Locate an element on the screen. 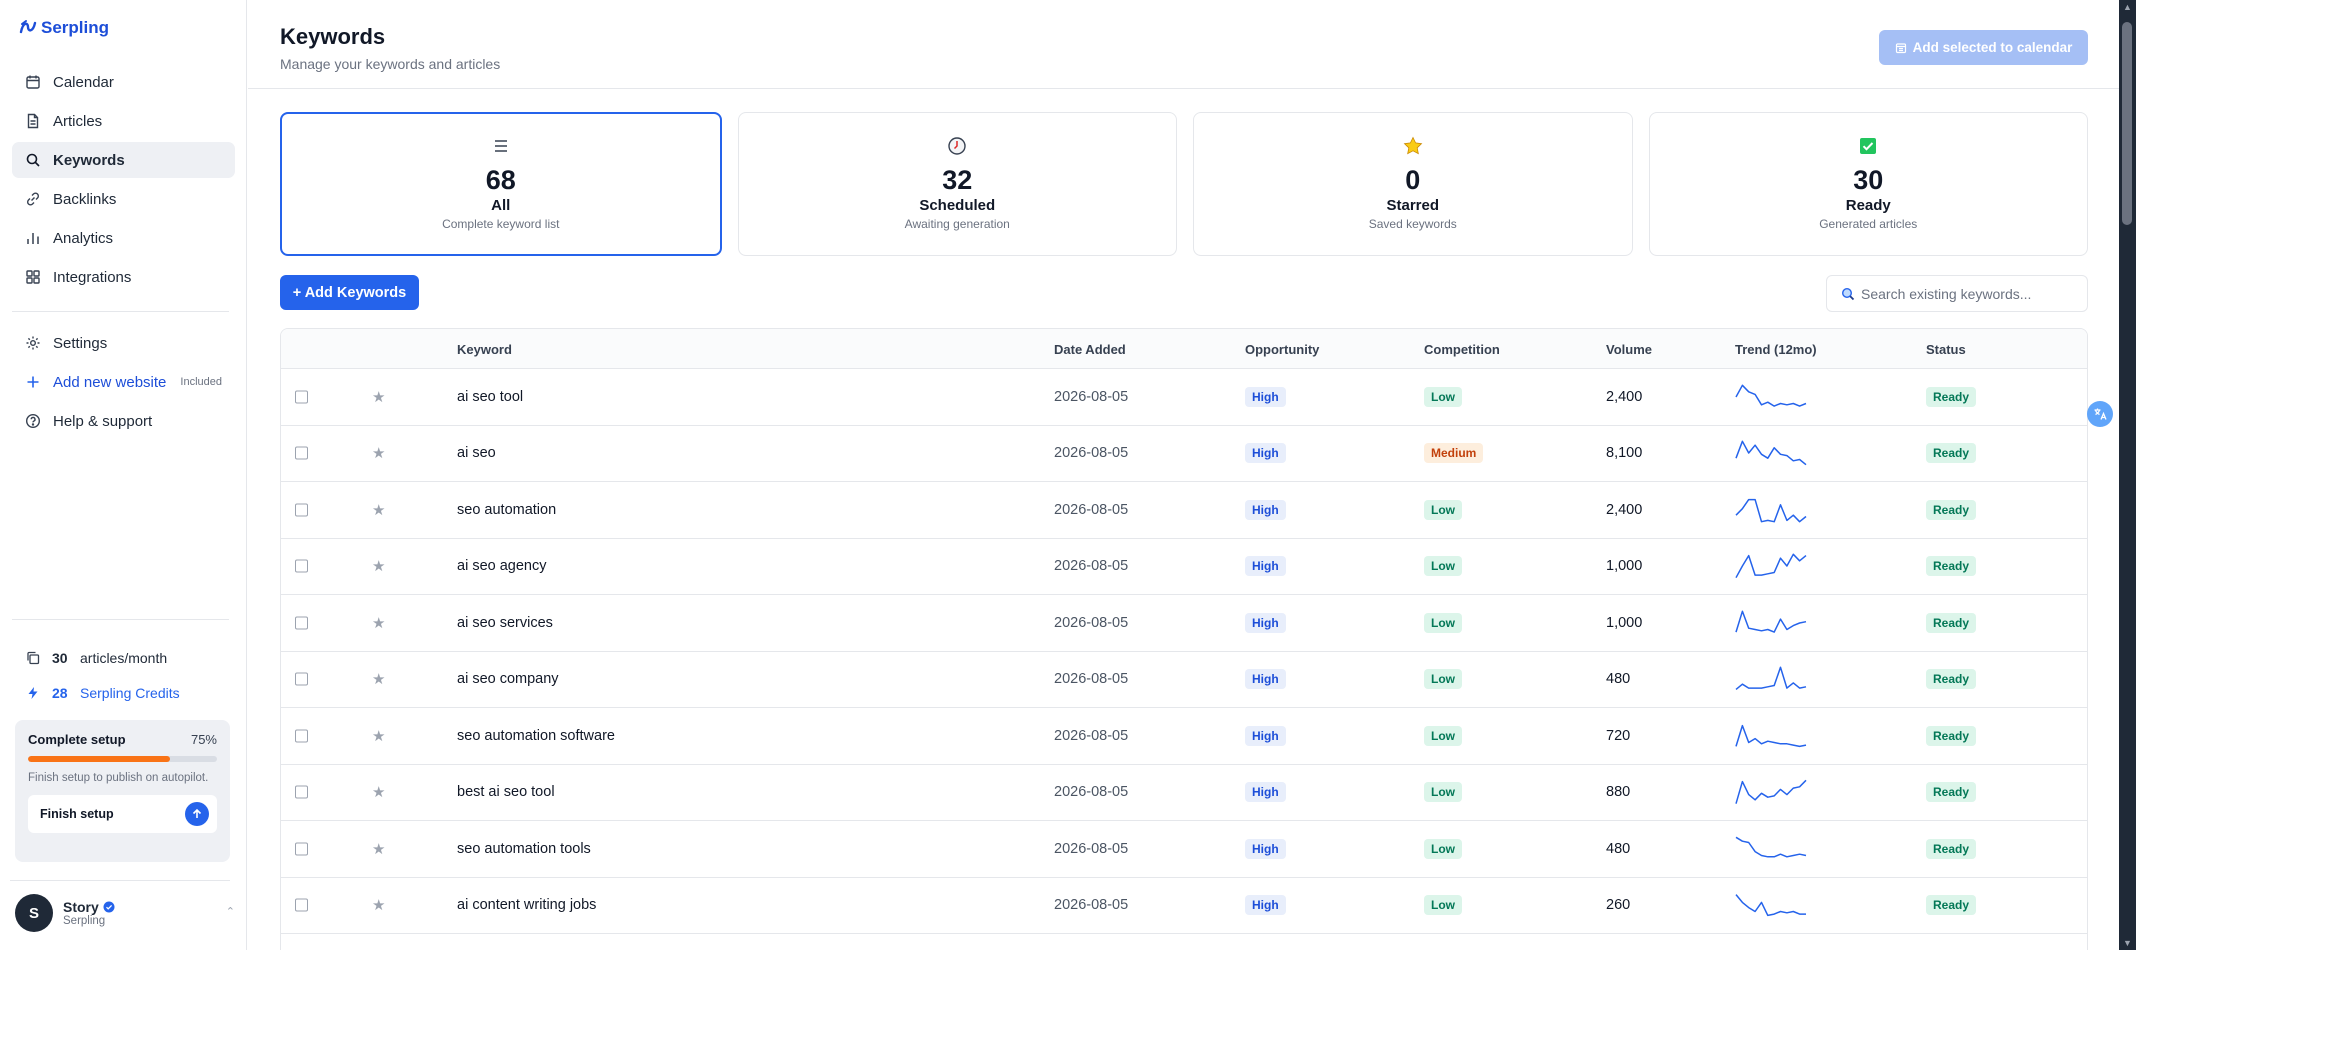 The width and height of the screenshot is (2351, 1056). column-status: Status is located at coordinates (1946, 349).